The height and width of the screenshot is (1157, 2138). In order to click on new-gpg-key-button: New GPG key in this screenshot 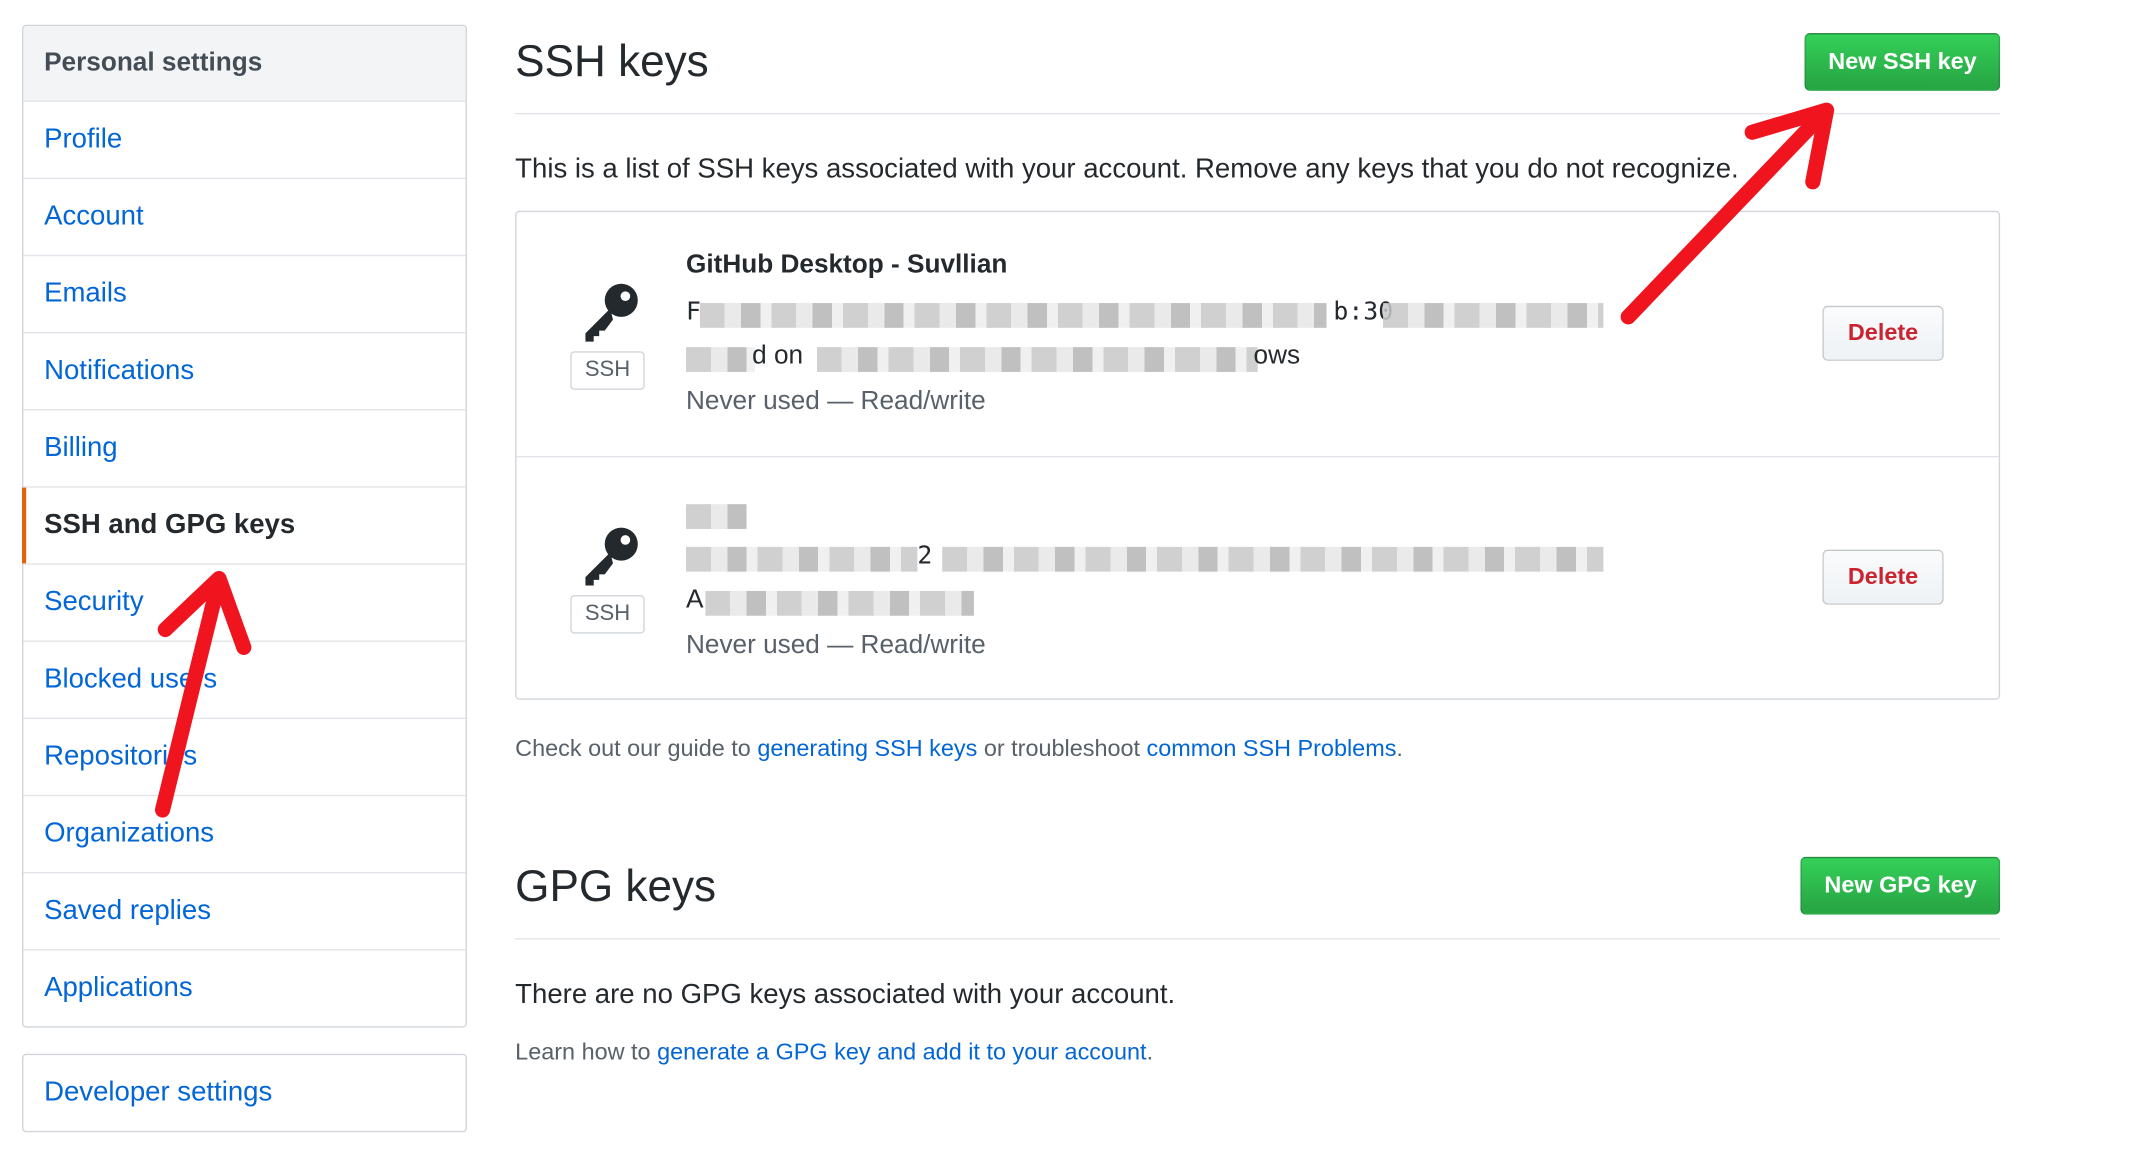, I will do `click(1900, 885)`.